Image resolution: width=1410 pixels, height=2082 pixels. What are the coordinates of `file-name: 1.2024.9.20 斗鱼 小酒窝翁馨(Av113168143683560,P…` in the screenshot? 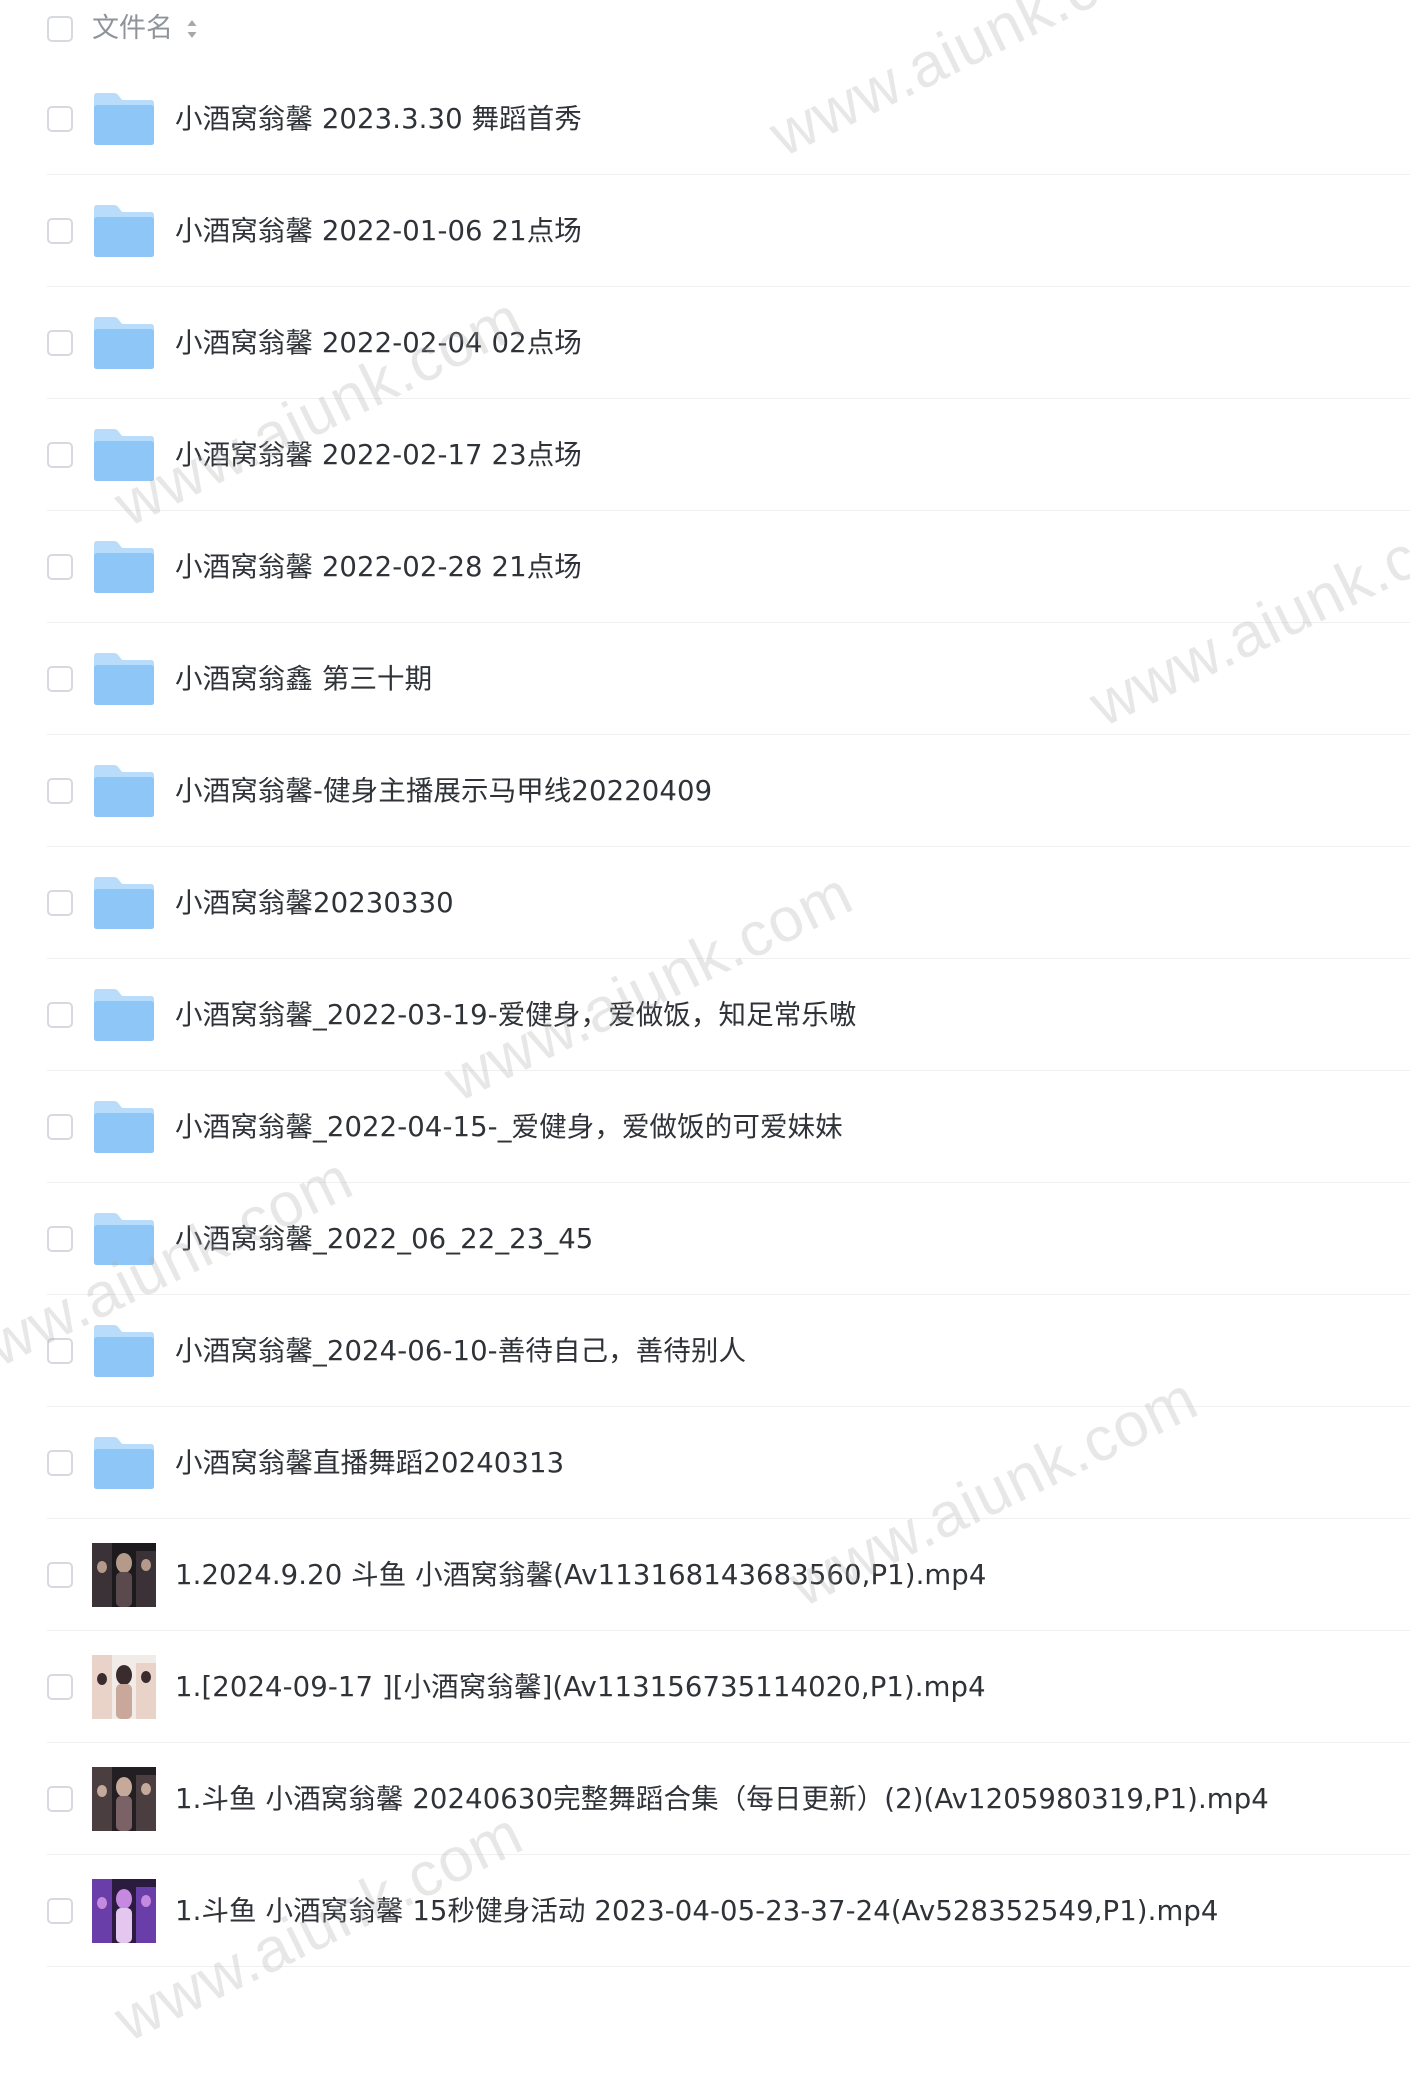 It's located at (580, 1575).